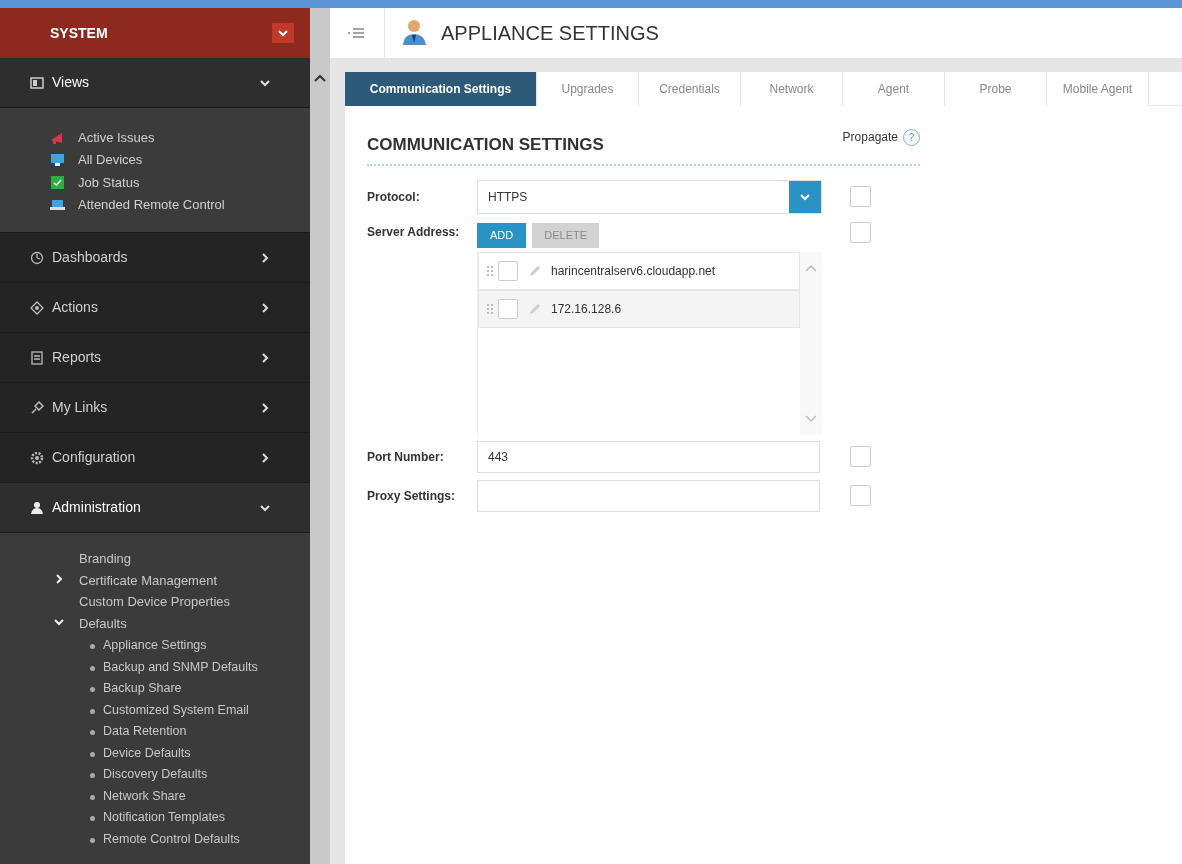 This screenshot has width=1182, height=864. Describe the element at coordinates (181, 667) in the screenshot. I see `tree-label: Backup and SNMP Defaults` at that location.